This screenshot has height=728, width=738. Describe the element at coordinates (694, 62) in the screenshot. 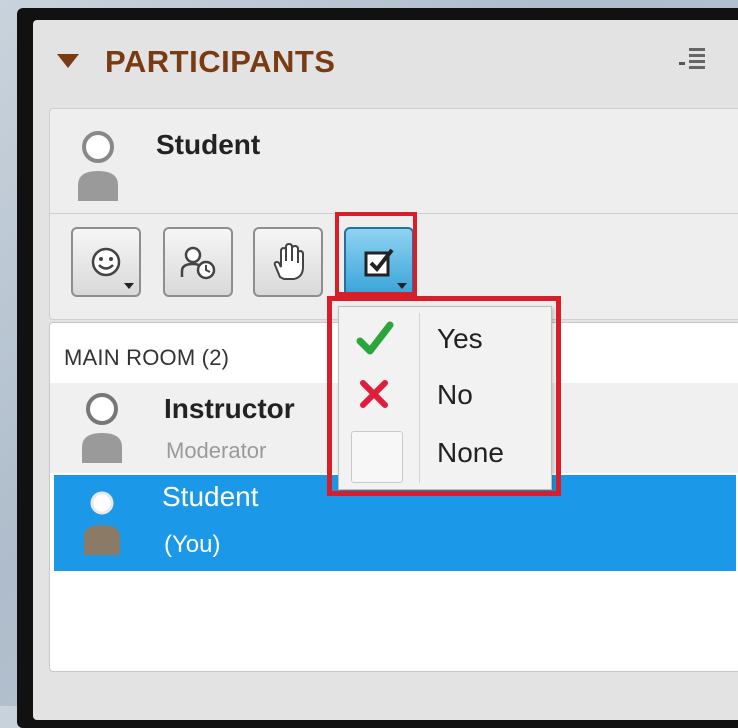

I see `panel-menu-icon` at that location.